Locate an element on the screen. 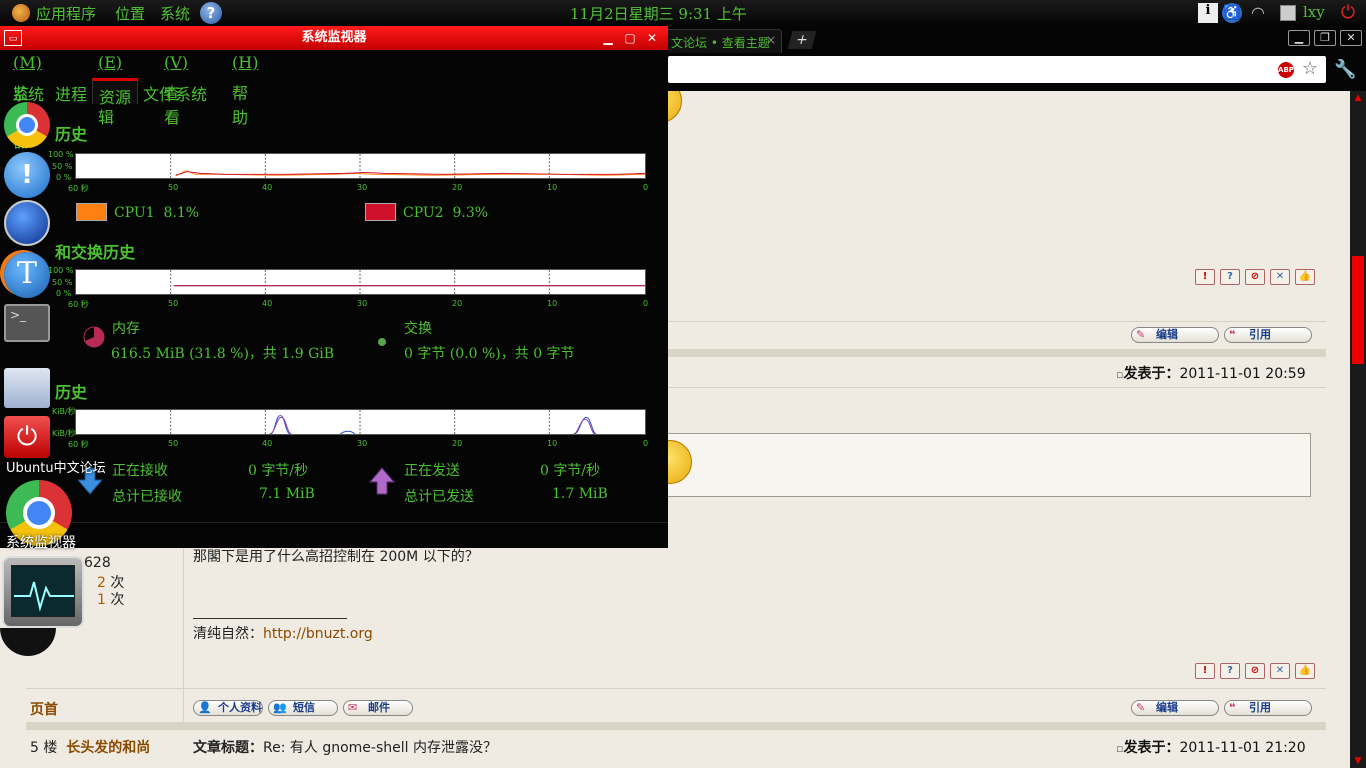 The height and width of the screenshot is (768, 1366). wrench-menu-icon: 🔧 is located at coordinates (1345, 69).